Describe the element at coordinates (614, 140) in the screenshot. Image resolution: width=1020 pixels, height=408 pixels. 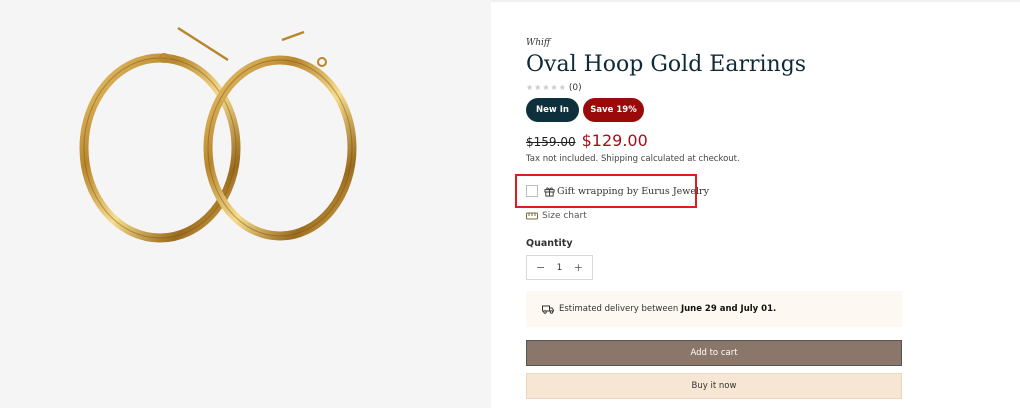
I see `sale-price: $129.00` at that location.